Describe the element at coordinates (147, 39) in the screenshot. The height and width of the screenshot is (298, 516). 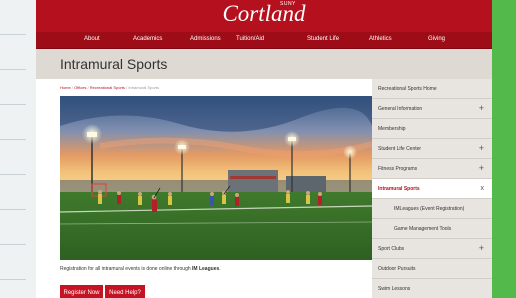
I see `nav-academics: Academics` at that location.